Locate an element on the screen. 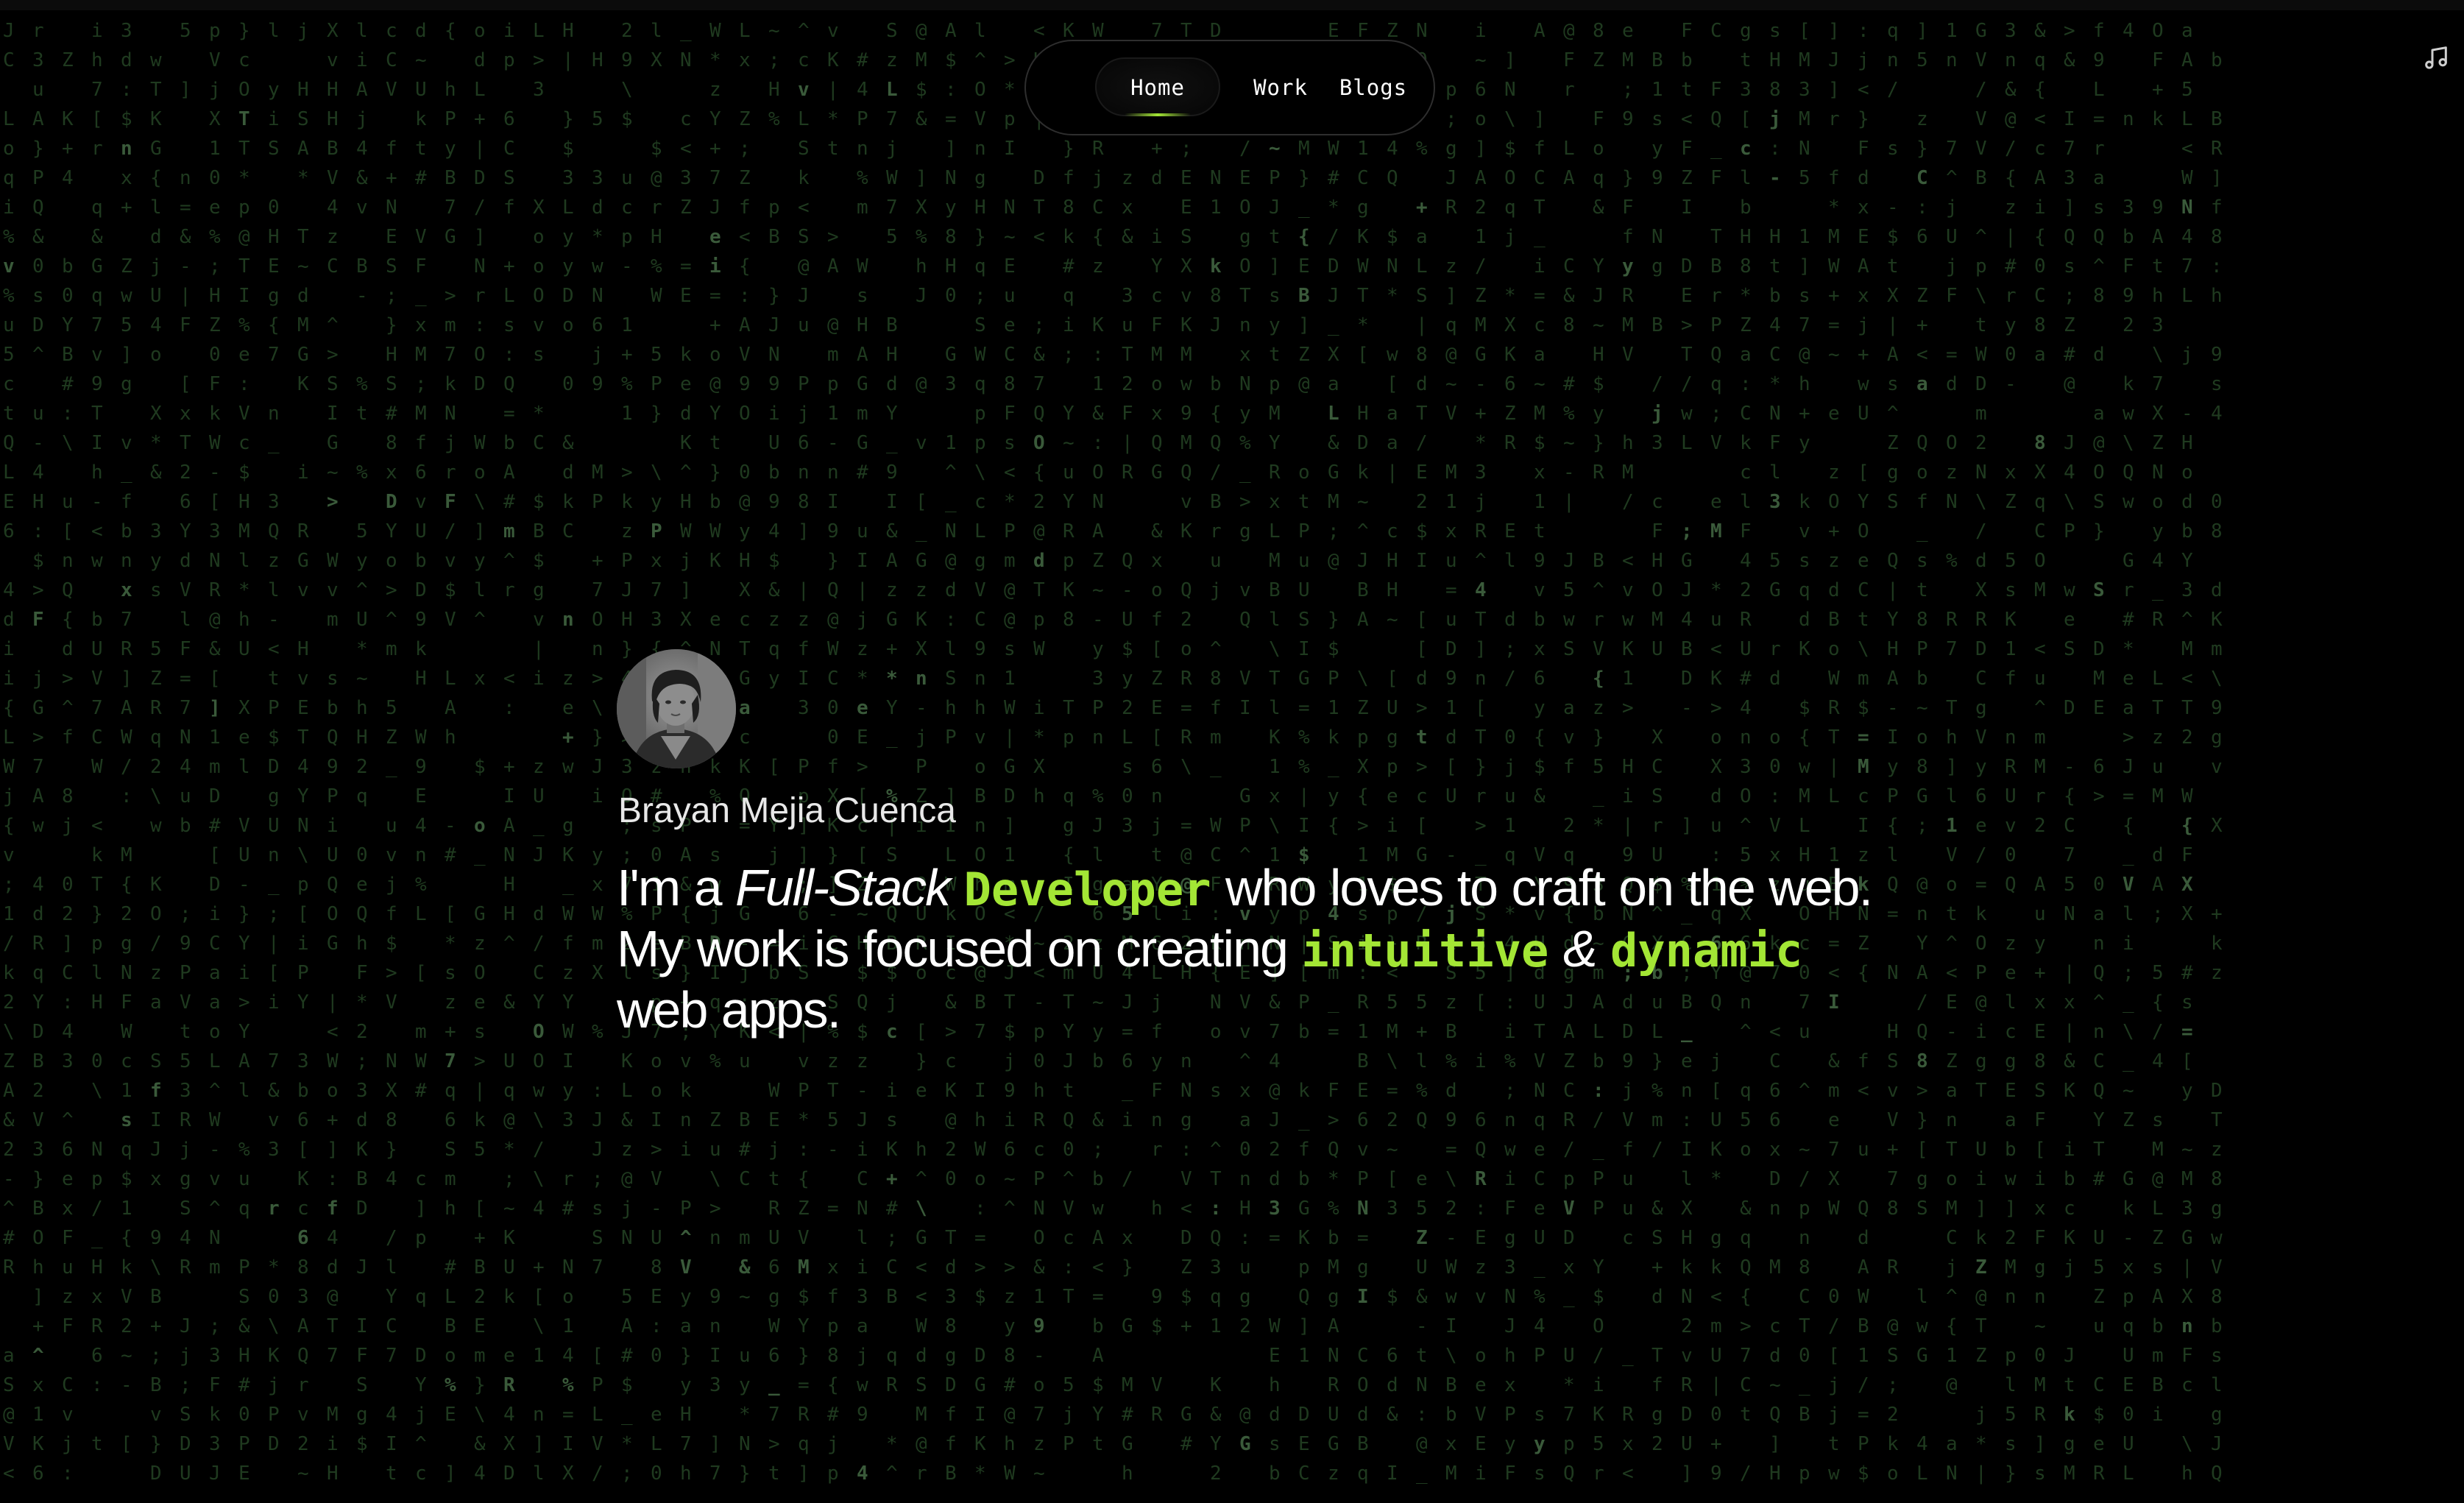 The image size is (2464, 1503). matrix-char: 2 is located at coordinates (1039, 502).